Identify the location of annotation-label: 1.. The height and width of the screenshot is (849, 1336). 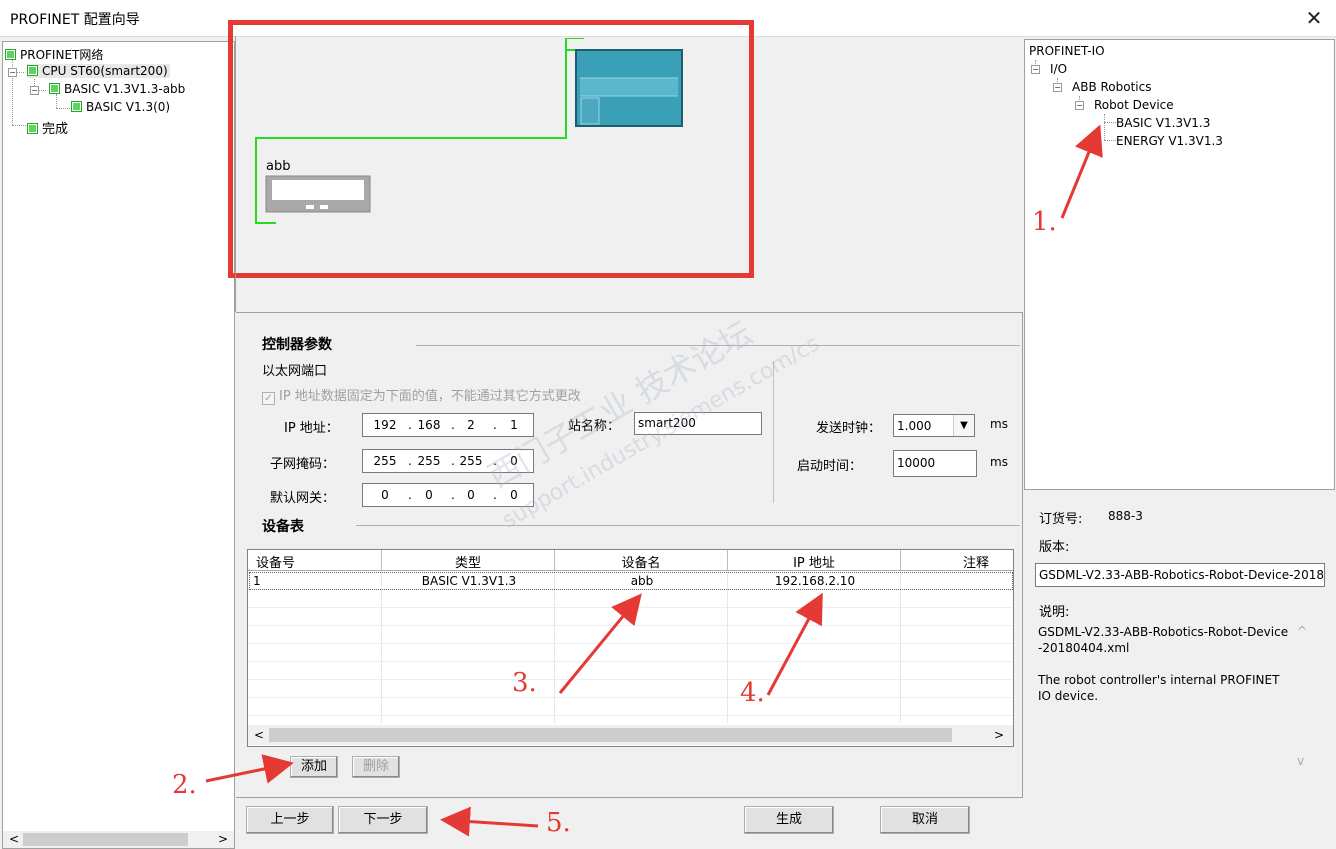
(1044, 222).